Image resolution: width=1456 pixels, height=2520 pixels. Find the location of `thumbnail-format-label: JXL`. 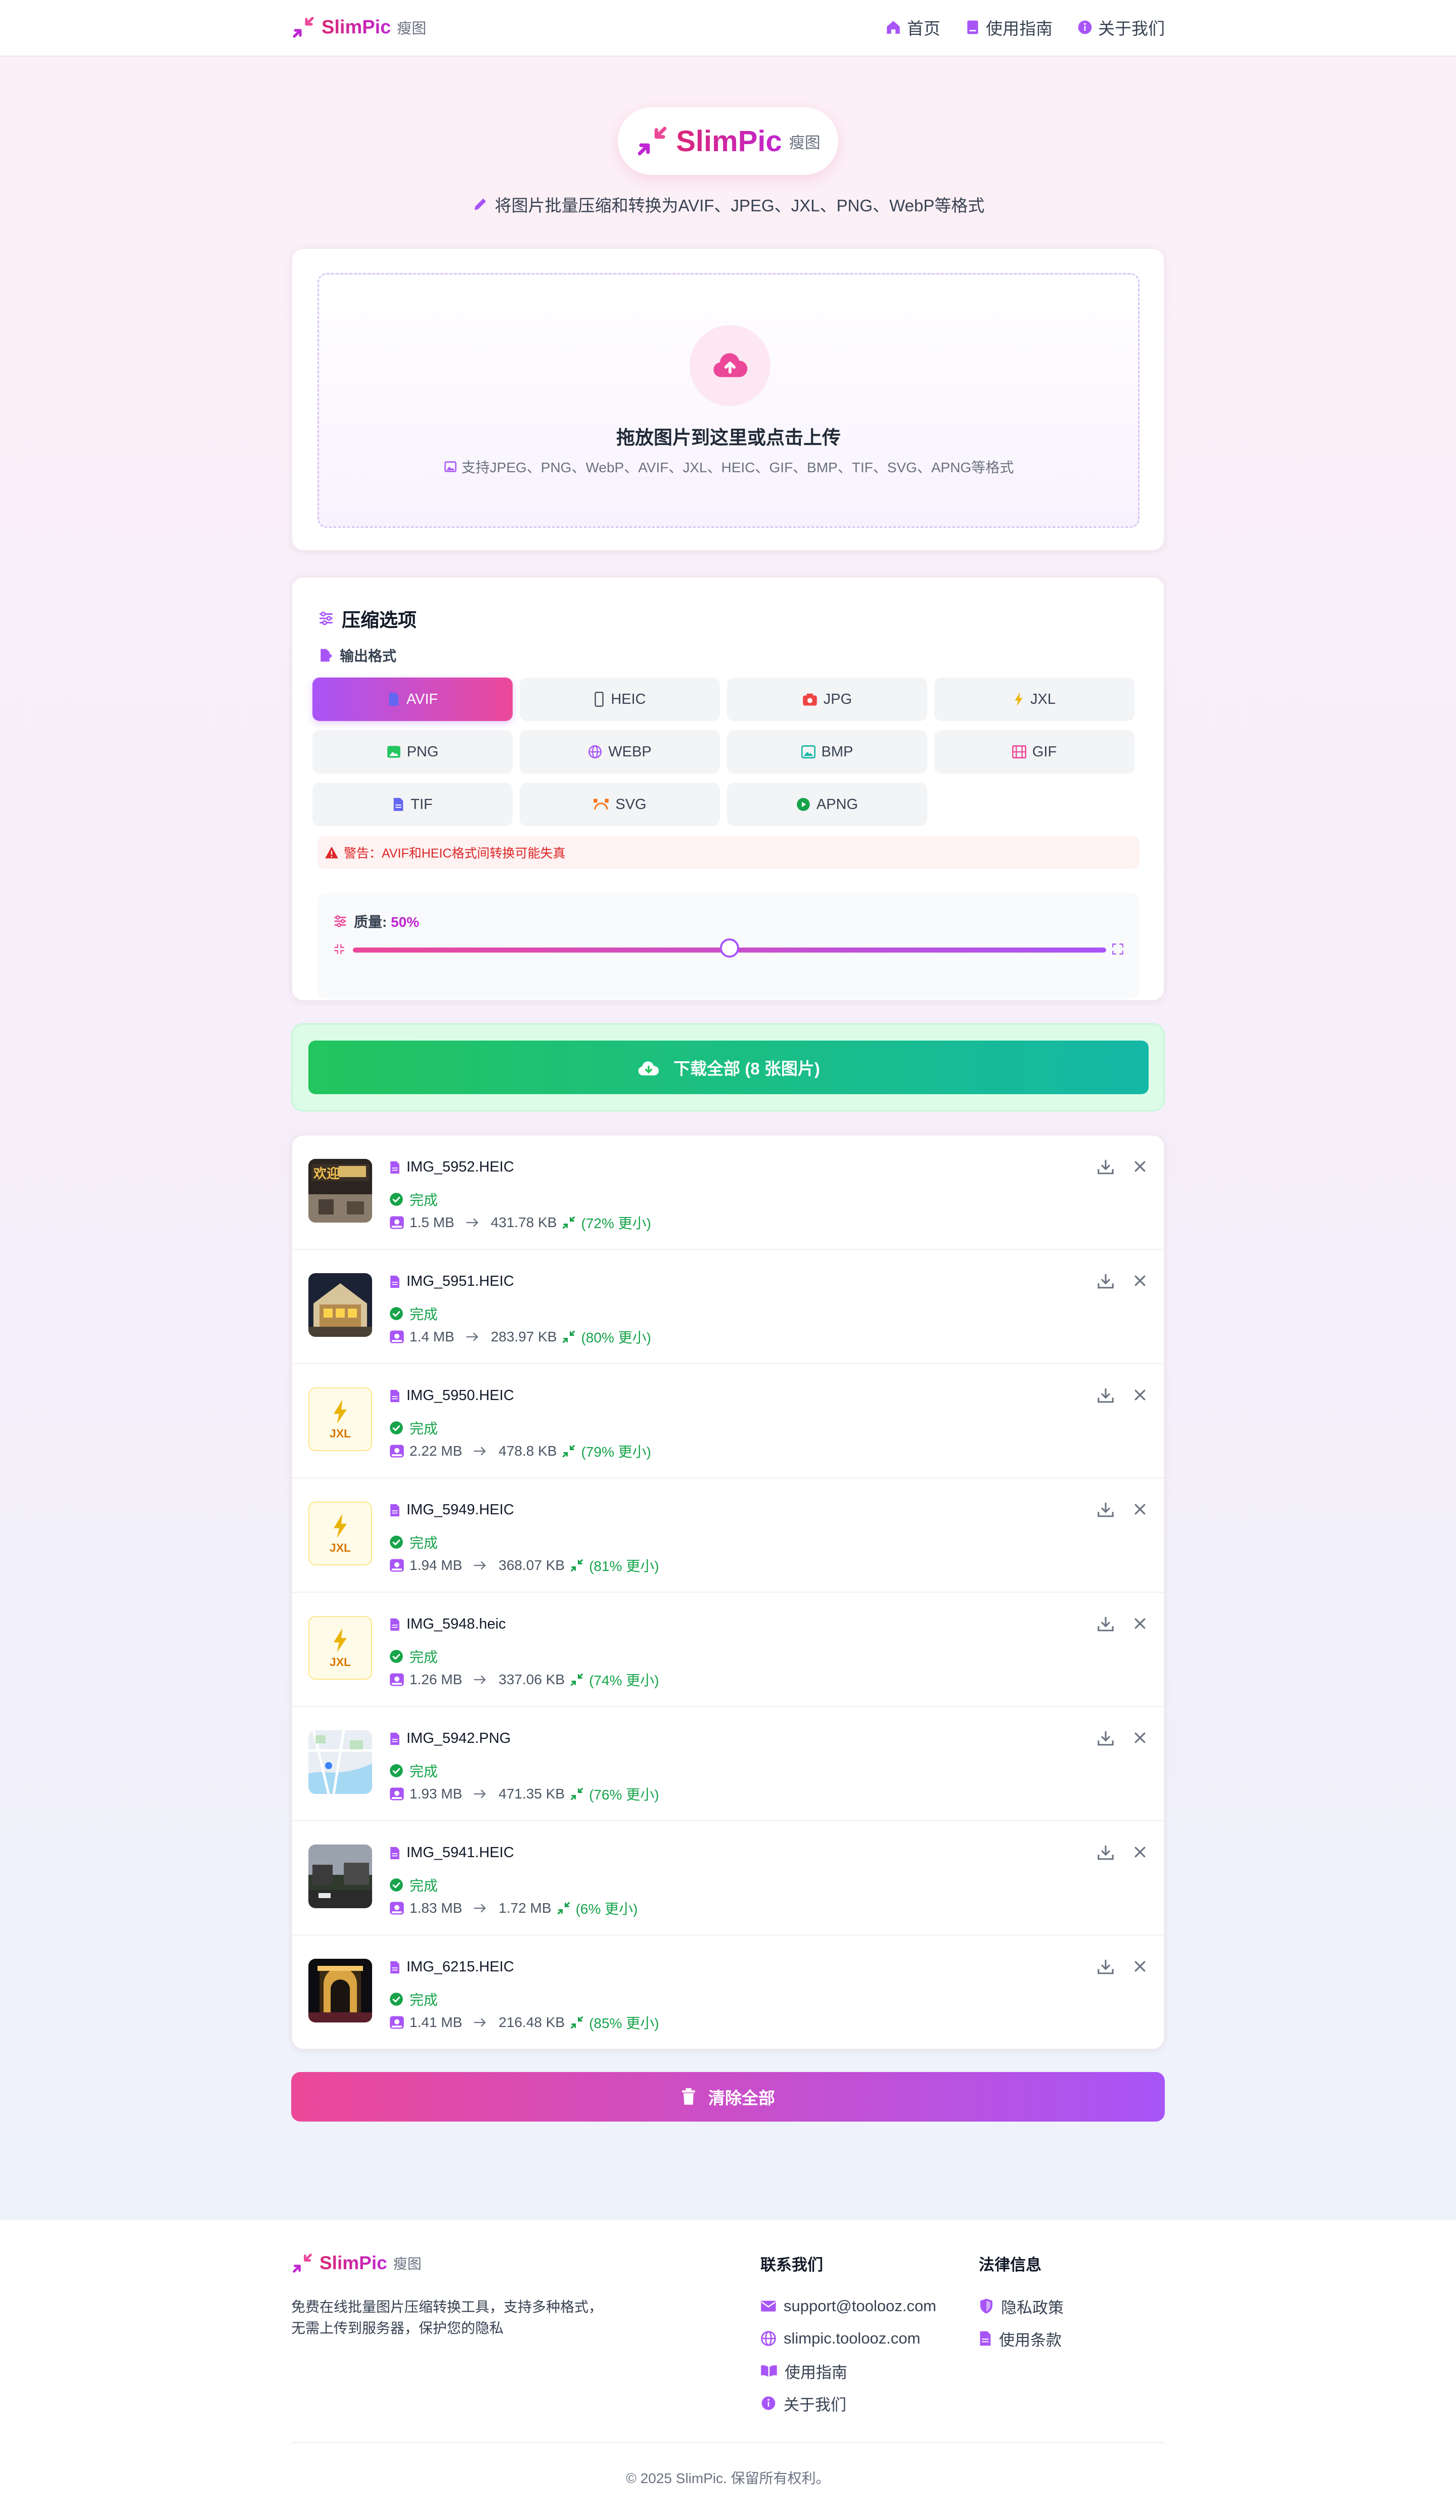

thumbnail-format-label: JXL is located at coordinates (340, 1433).